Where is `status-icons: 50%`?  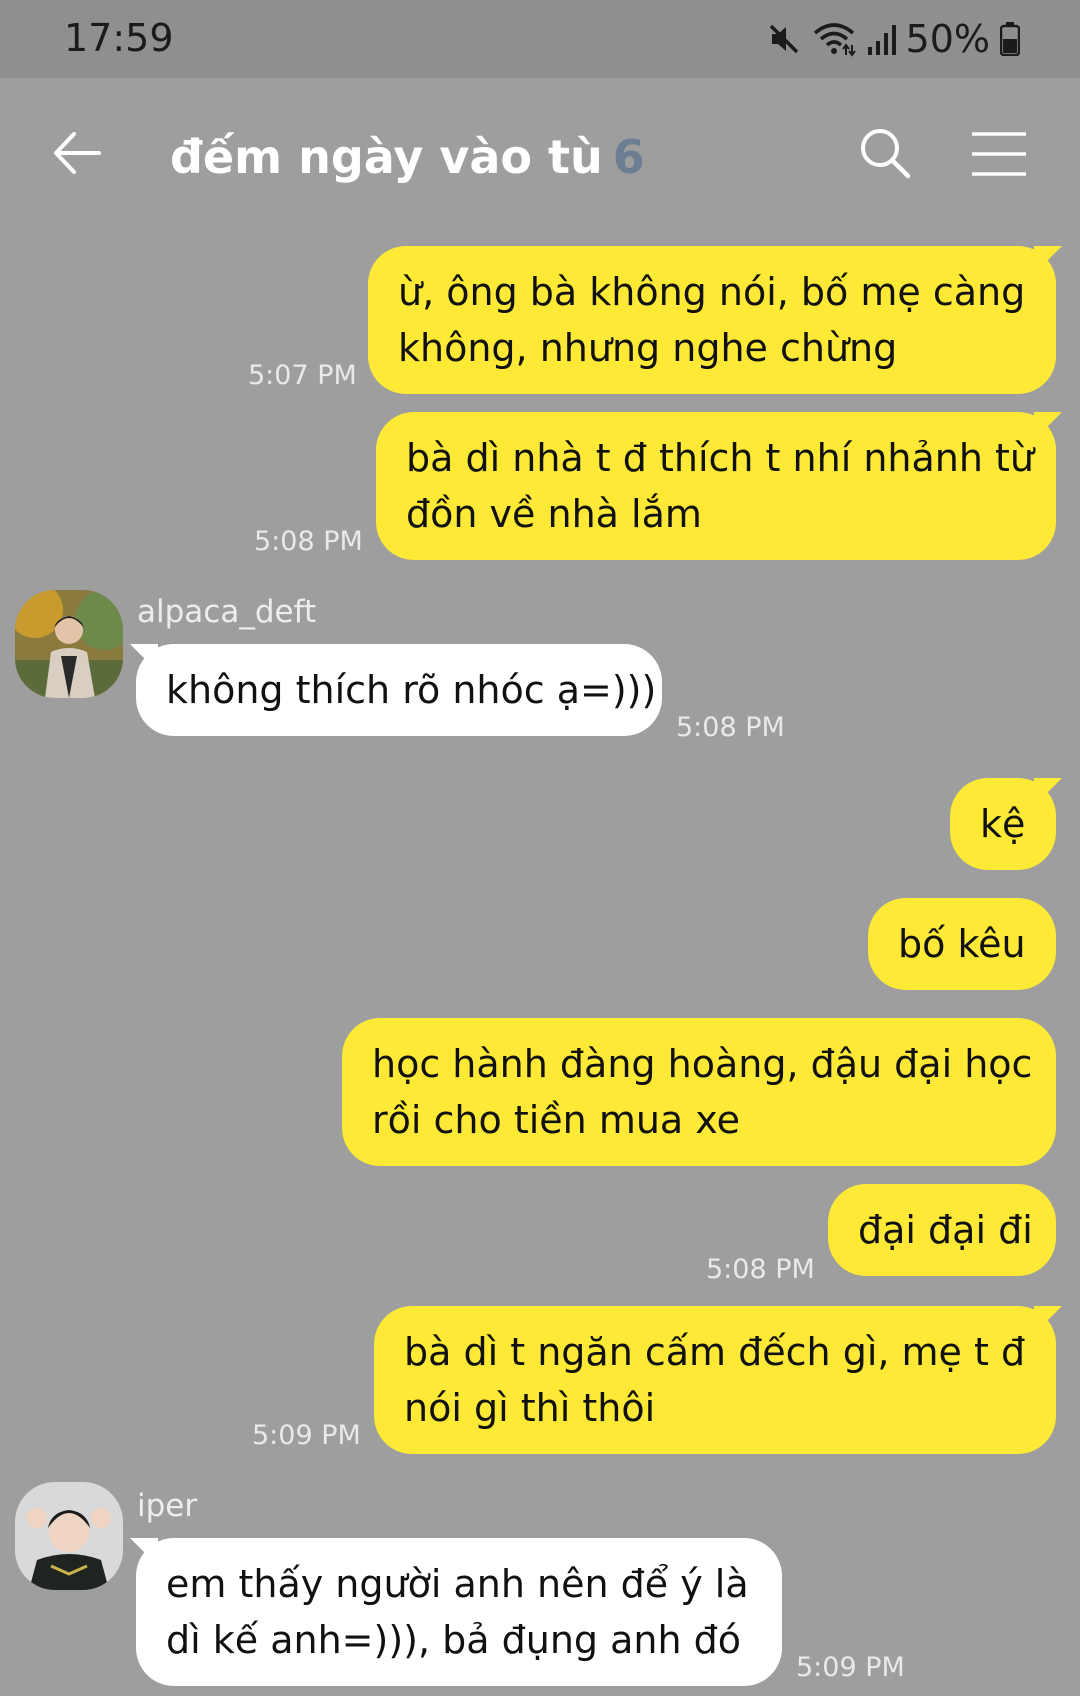 status-icons: 50% is located at coordinates (893, 39).